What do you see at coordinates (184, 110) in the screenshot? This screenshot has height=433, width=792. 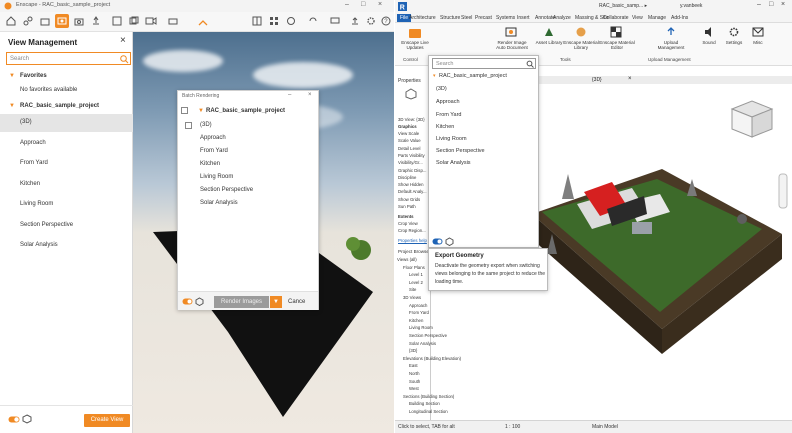 I see `select-all-checkbox` at bounding box center [184, 110].